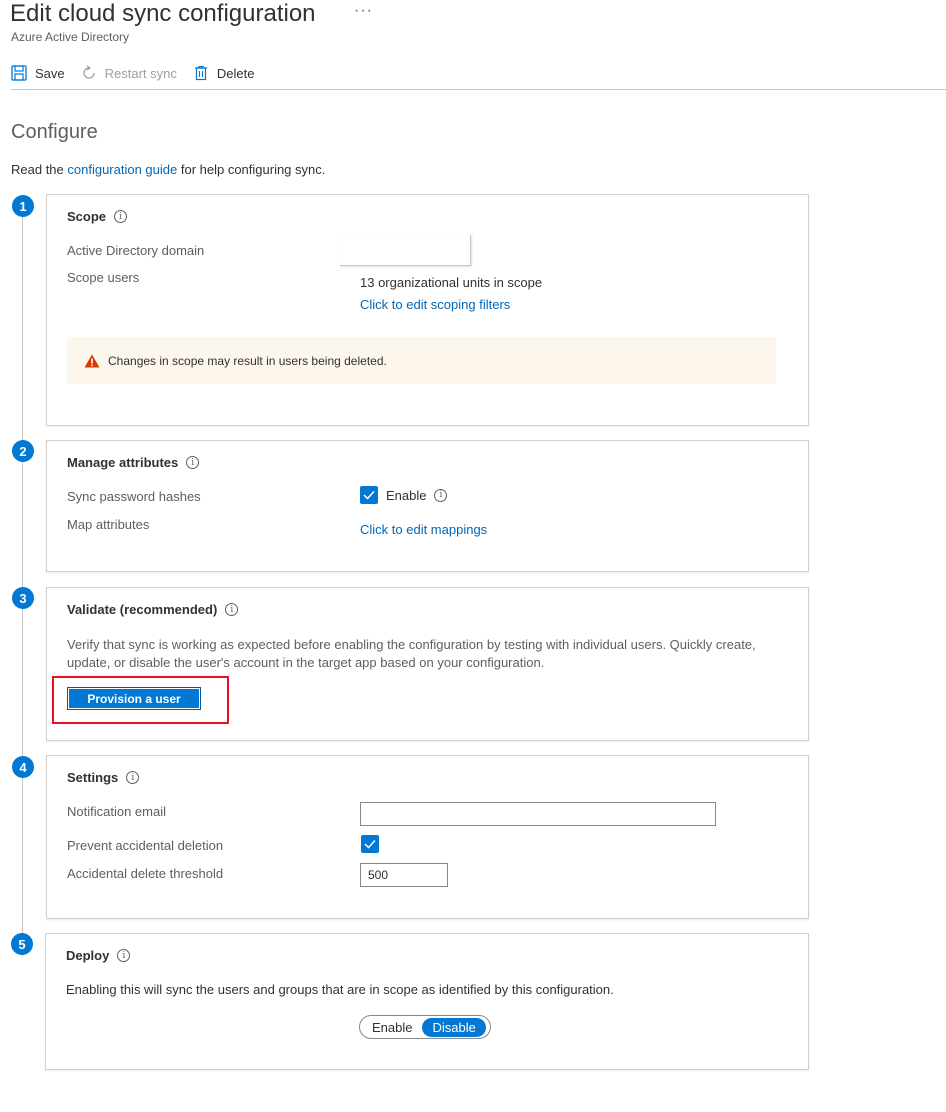  I want to click on provision-highlight: Provision a user, so click(140, 700).